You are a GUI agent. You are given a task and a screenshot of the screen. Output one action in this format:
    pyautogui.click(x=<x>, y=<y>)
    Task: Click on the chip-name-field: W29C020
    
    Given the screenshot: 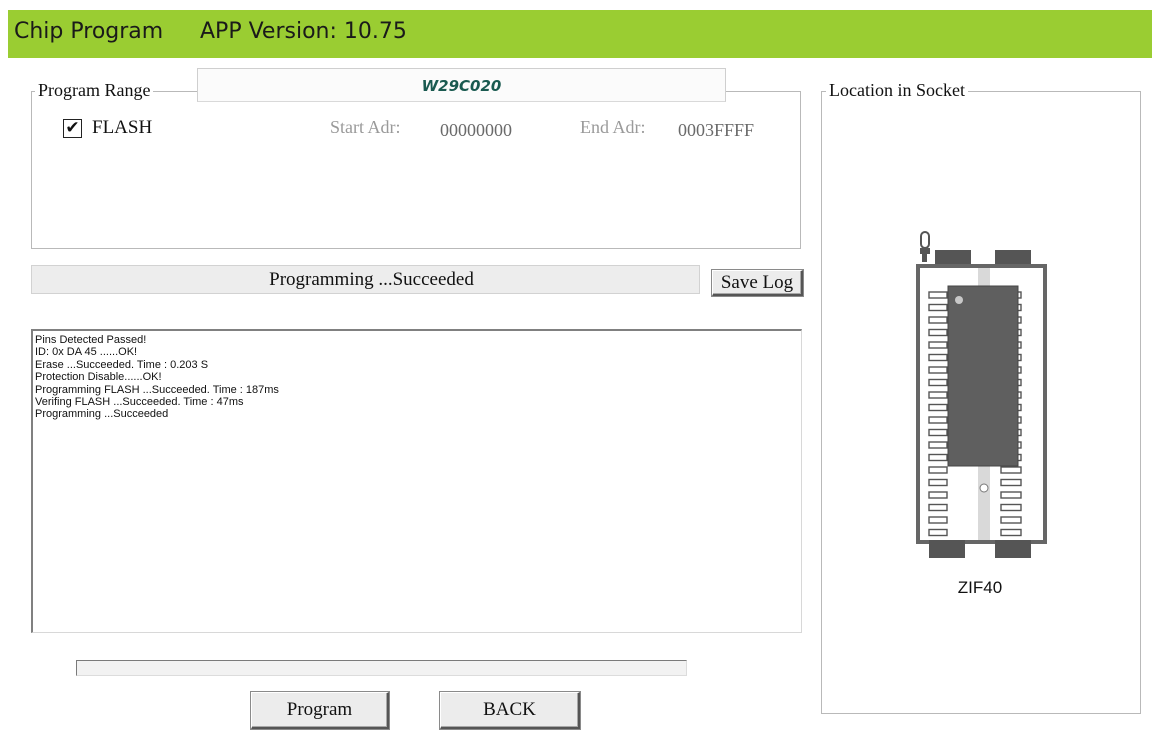 What is the action you would take?
    pyautogui.click(x=461, y=85)
    